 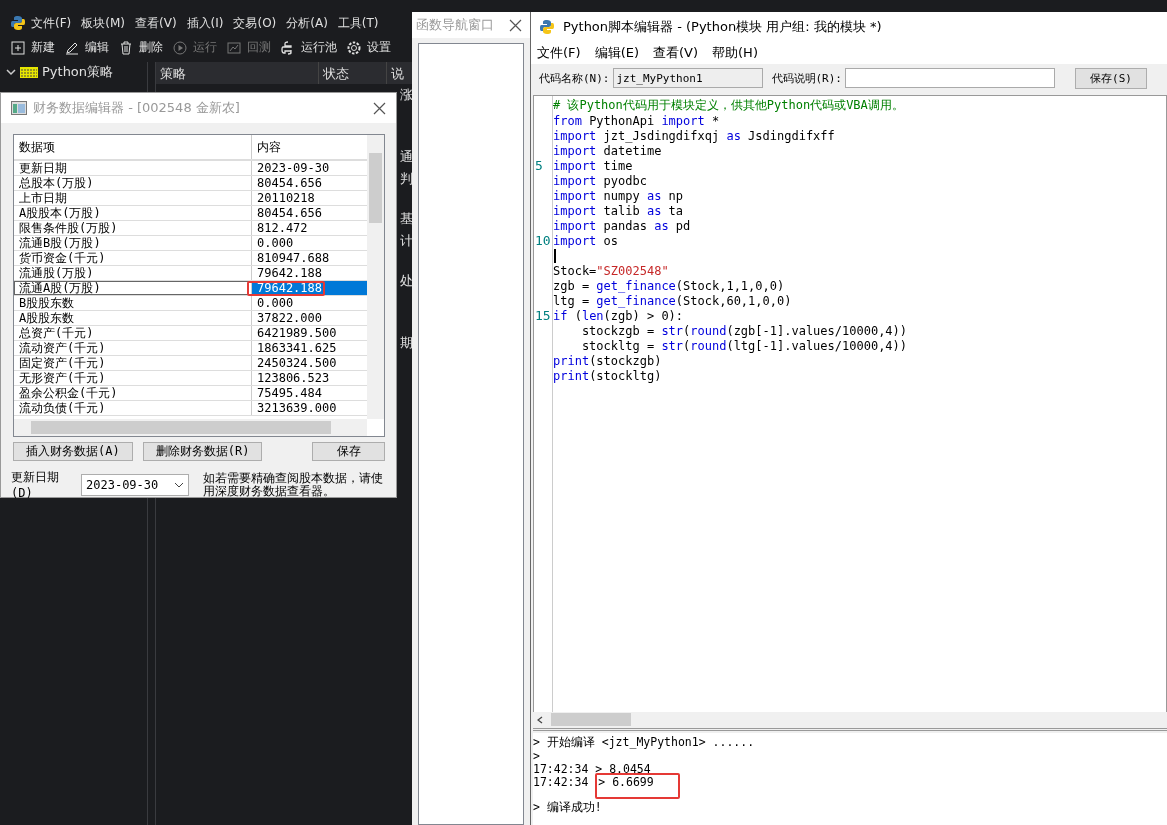 What do you see at coordinates (455, 25) in the screenshot?
I see `panel-title: 函数导航窗口` at bounding box center [455, 25].